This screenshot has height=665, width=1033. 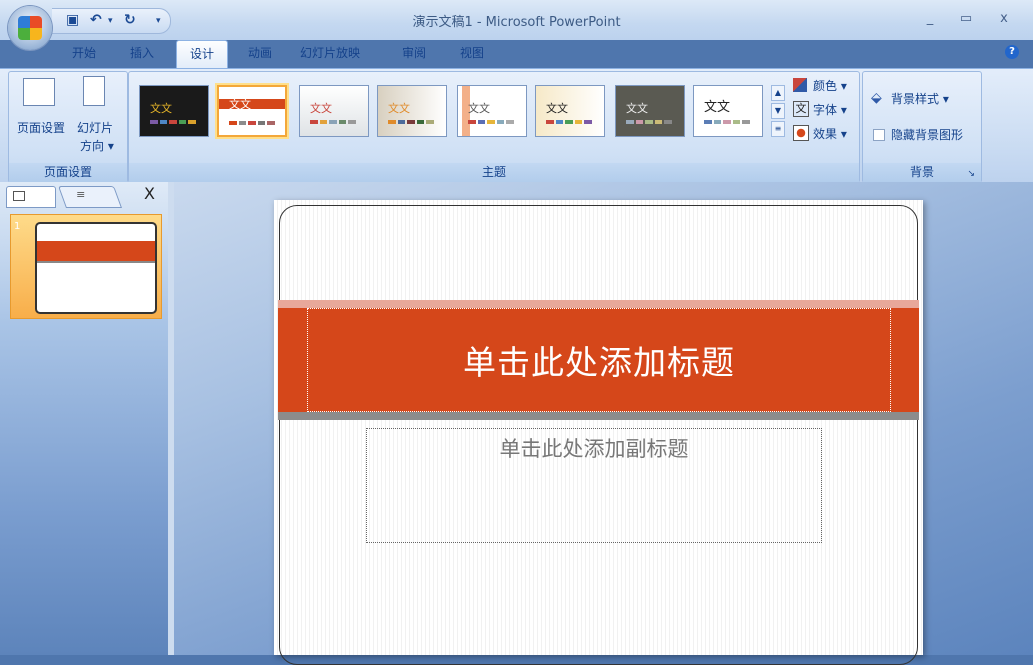 What do you see at coordinates (41, 127) in the screenshot?
I see `page-setup-button: 页面设置` at bounding box center [41, 127].